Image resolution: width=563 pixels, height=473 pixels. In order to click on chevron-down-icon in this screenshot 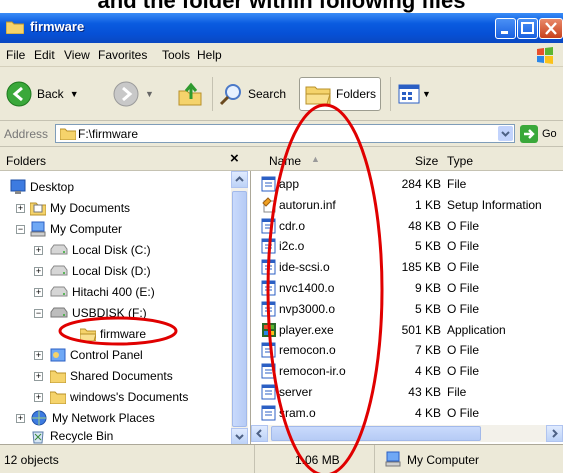, I will do `click(505, 134)`.